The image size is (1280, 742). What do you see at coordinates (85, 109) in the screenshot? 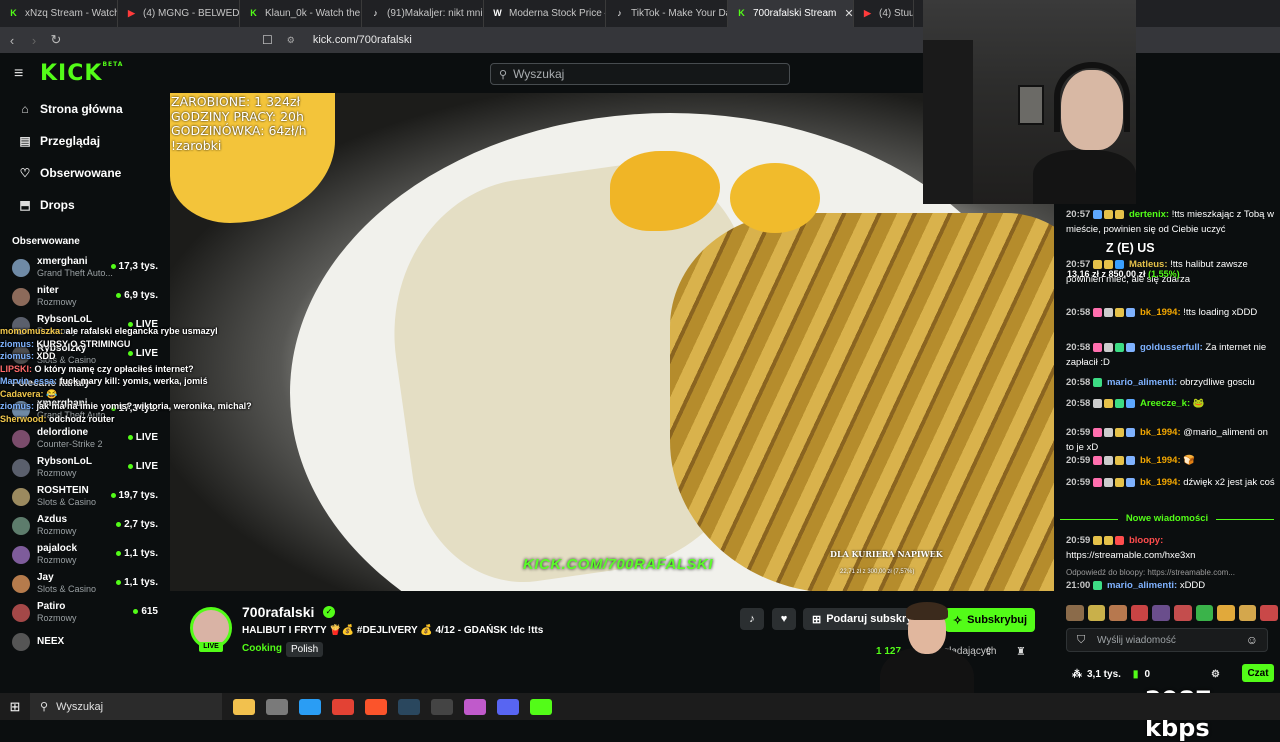
I see `sidebar-nav-item: ⌂ Strona główna` at bounding box center [85, 109].